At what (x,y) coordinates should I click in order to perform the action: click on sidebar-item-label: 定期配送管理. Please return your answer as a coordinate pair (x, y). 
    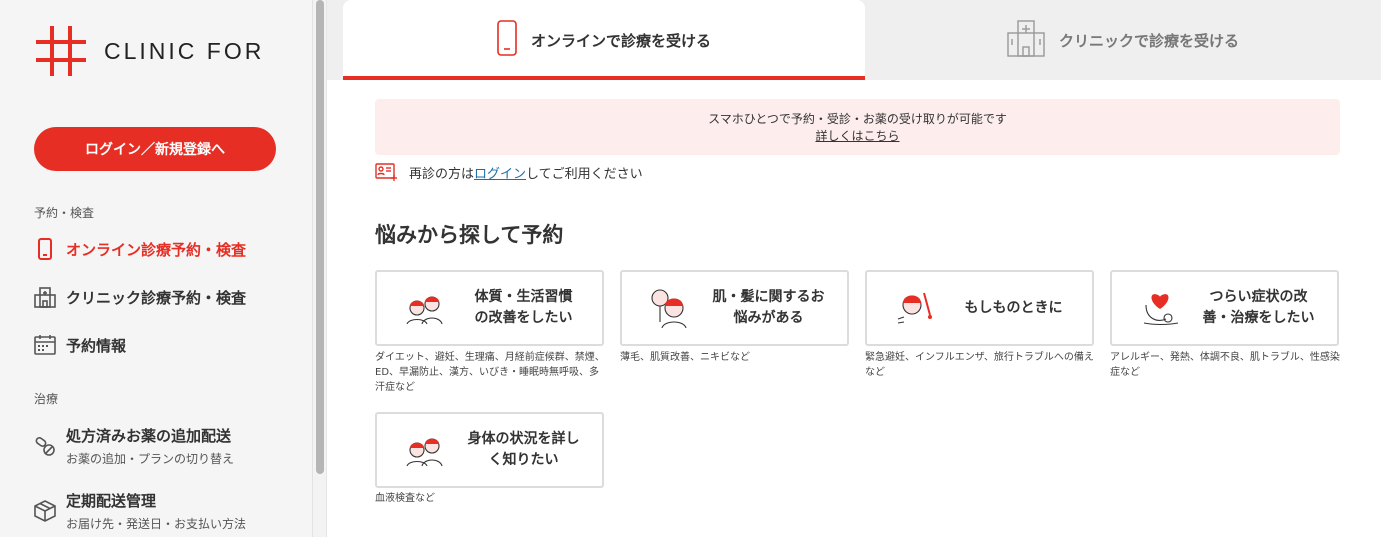
    Looking at the image, I should click on (111, 501).